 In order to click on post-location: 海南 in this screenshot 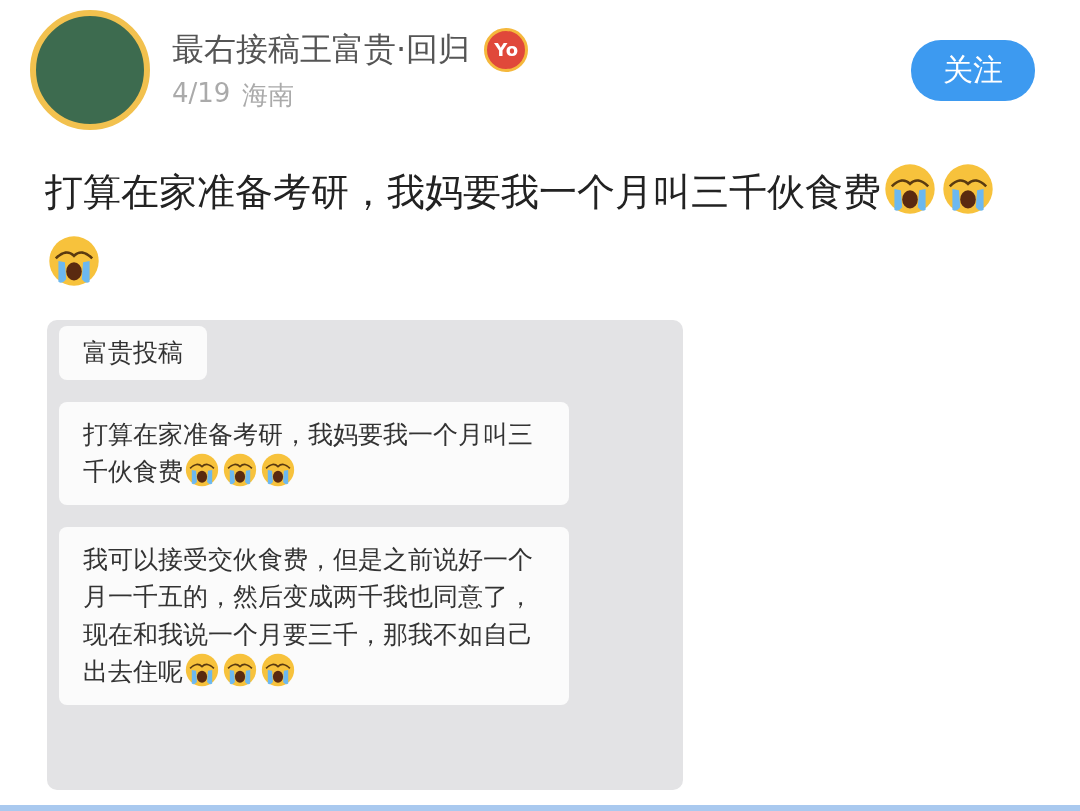, I will do `click(268, 95)`.